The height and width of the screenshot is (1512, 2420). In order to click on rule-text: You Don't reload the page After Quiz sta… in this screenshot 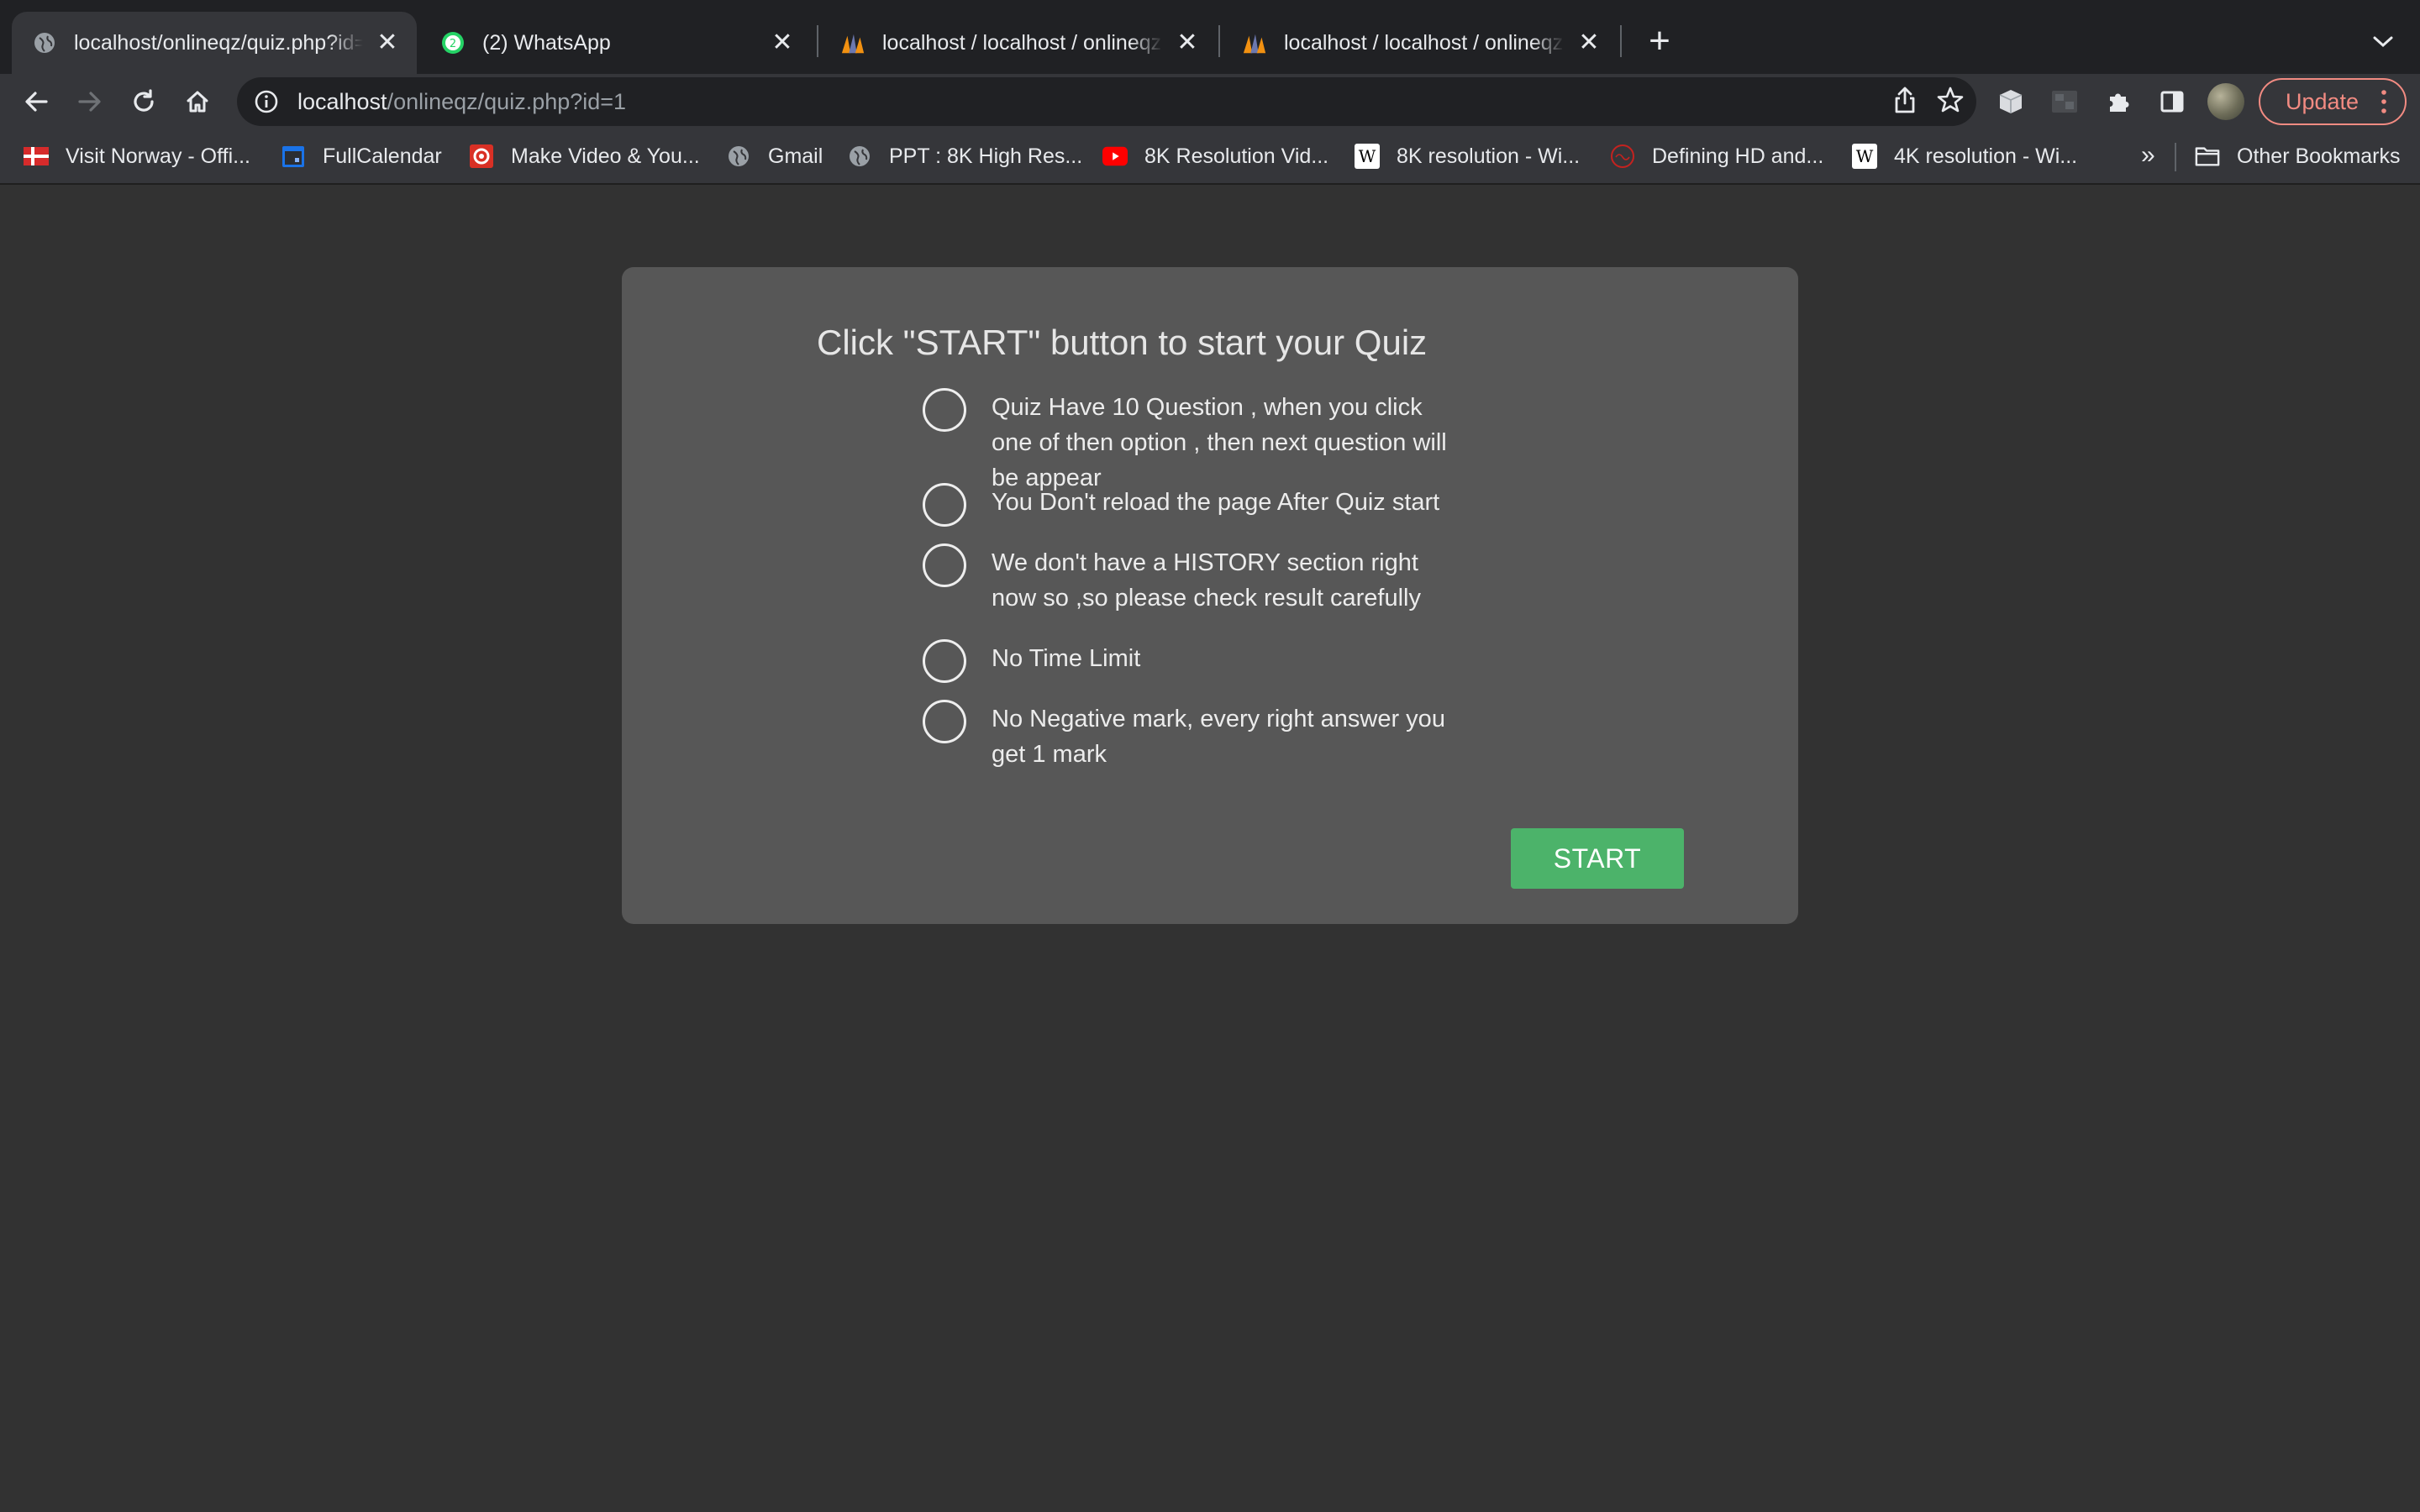, I will do `click(1216, 502)`.